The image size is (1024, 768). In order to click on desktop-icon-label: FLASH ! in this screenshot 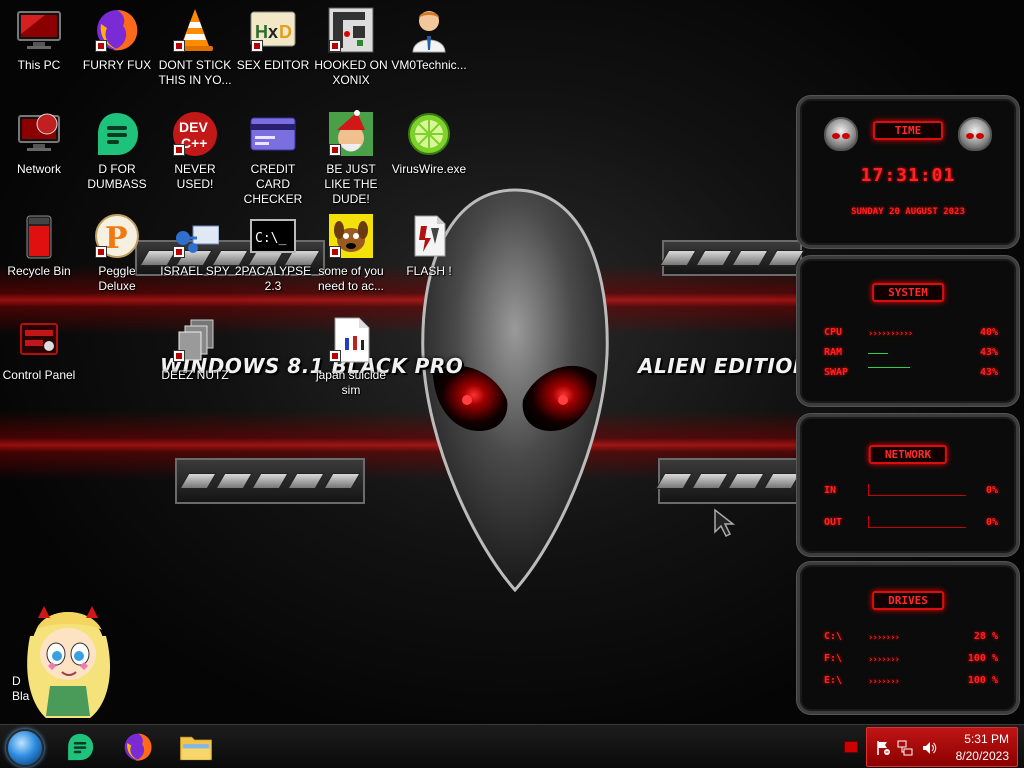, I will do `click(429, 271)`.